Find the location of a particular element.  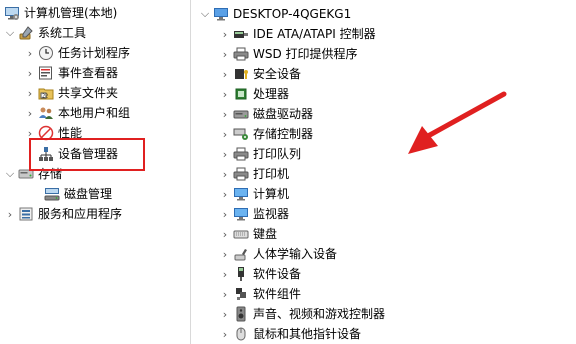

tree-item-label: 磁盘管理 is located at coordinates (88, 194).